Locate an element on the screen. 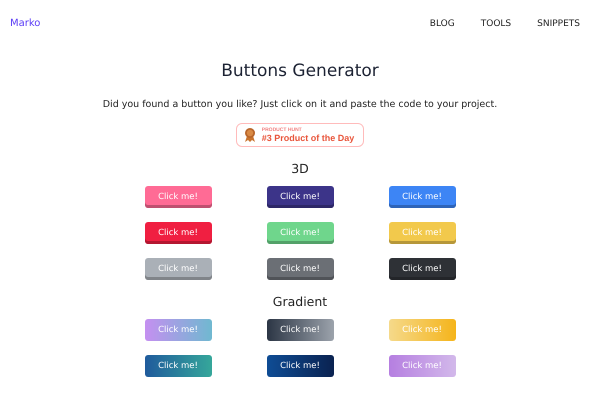  medal-icon is located at coordinates (250, 135).